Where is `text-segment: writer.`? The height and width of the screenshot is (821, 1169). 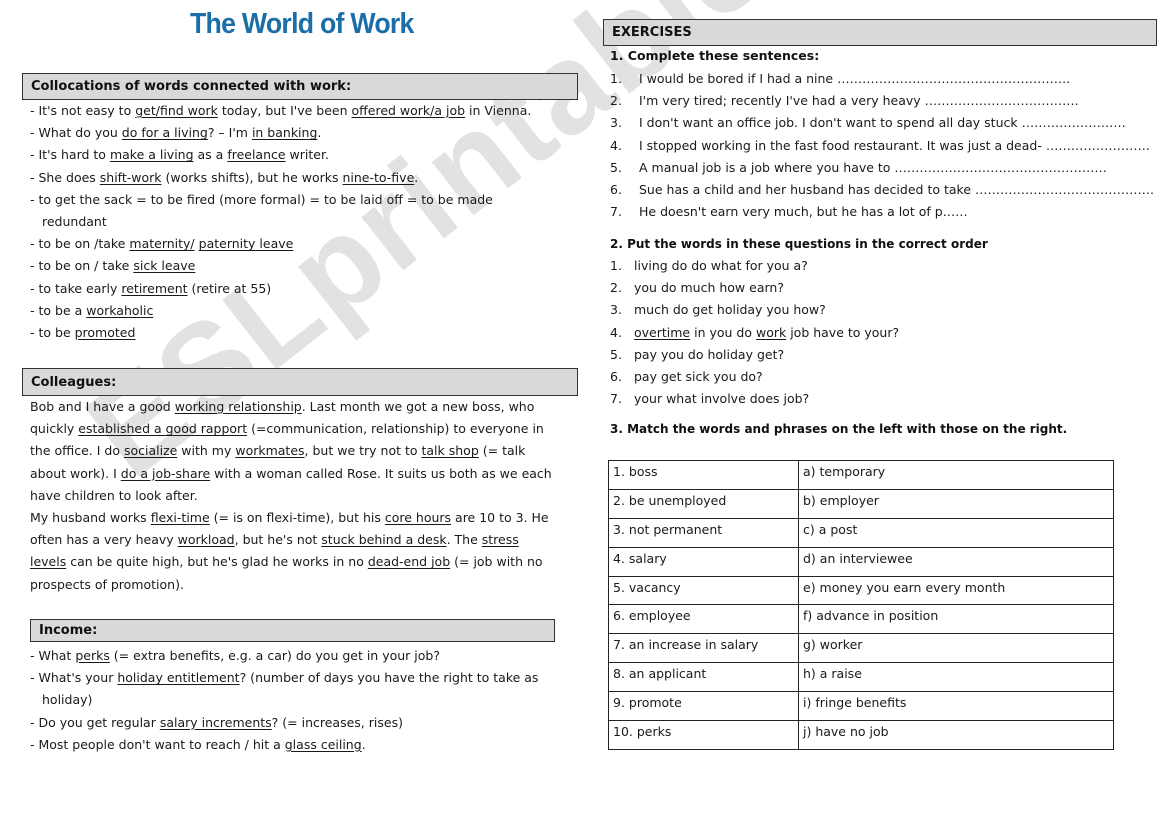
text-segment: writer. is located at coordinates (307, 155).